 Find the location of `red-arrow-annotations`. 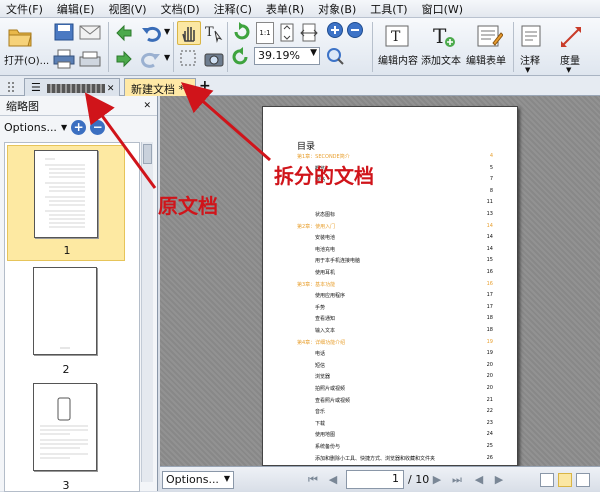

red-arrow-annotations is located at coordinates (177, 135).